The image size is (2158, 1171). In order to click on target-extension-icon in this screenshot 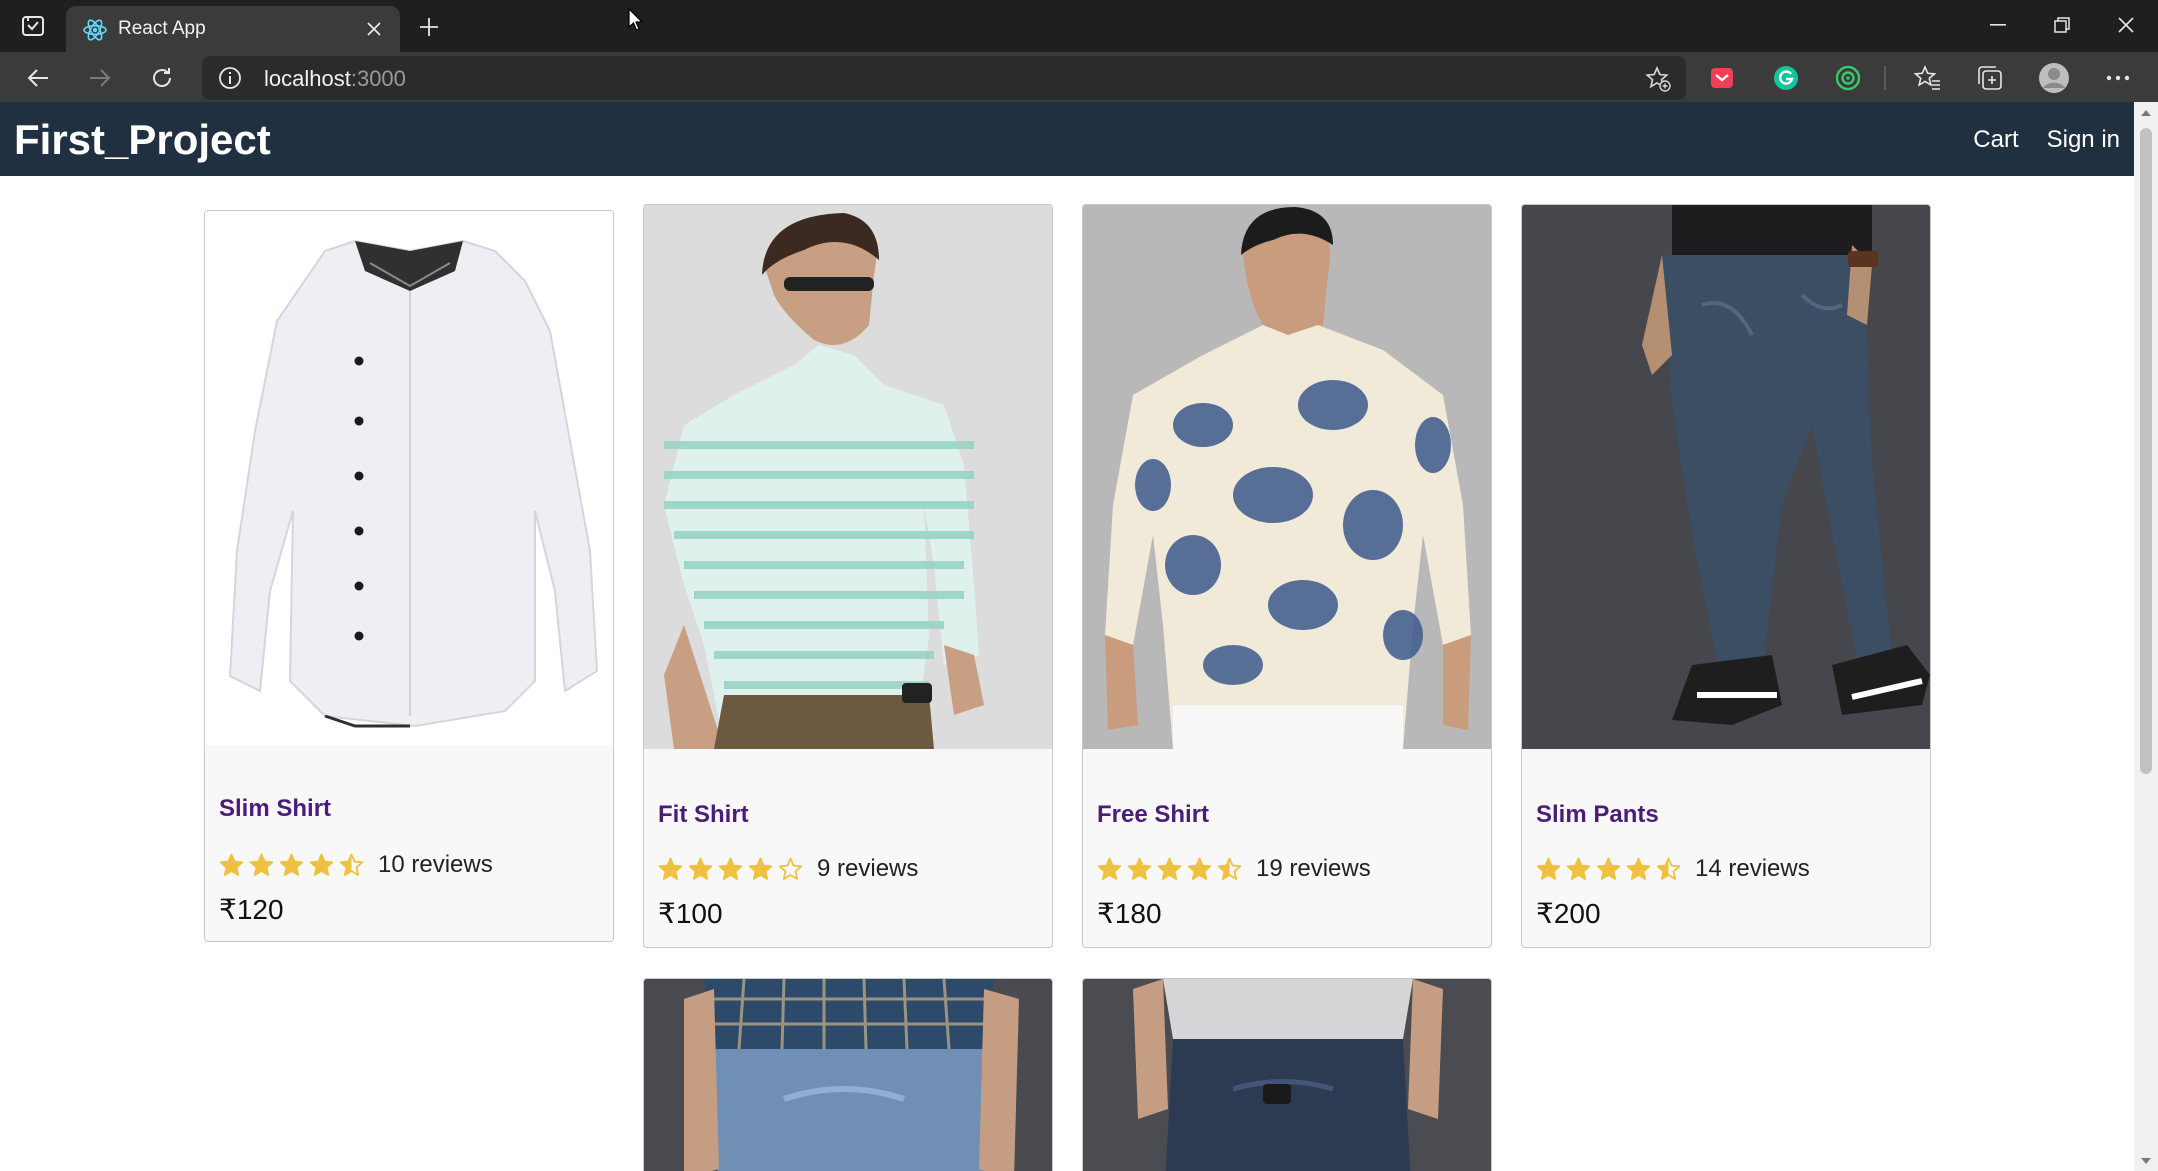, I will do `click(1848, 78)`.